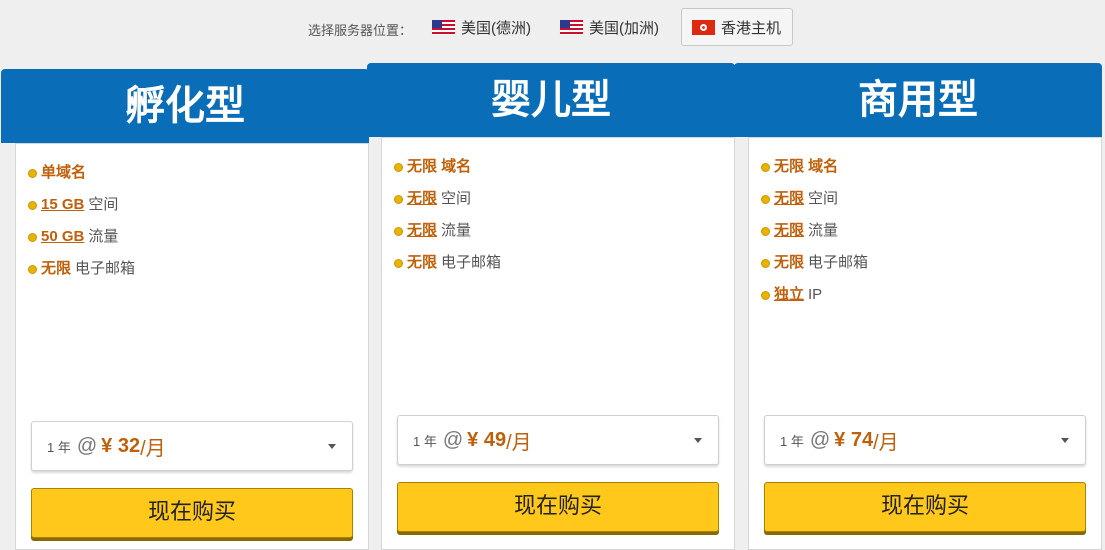  Describe the element at coordinates (551, 100) in the screenshot. I see `plan-title: 婴儿型` at that location.